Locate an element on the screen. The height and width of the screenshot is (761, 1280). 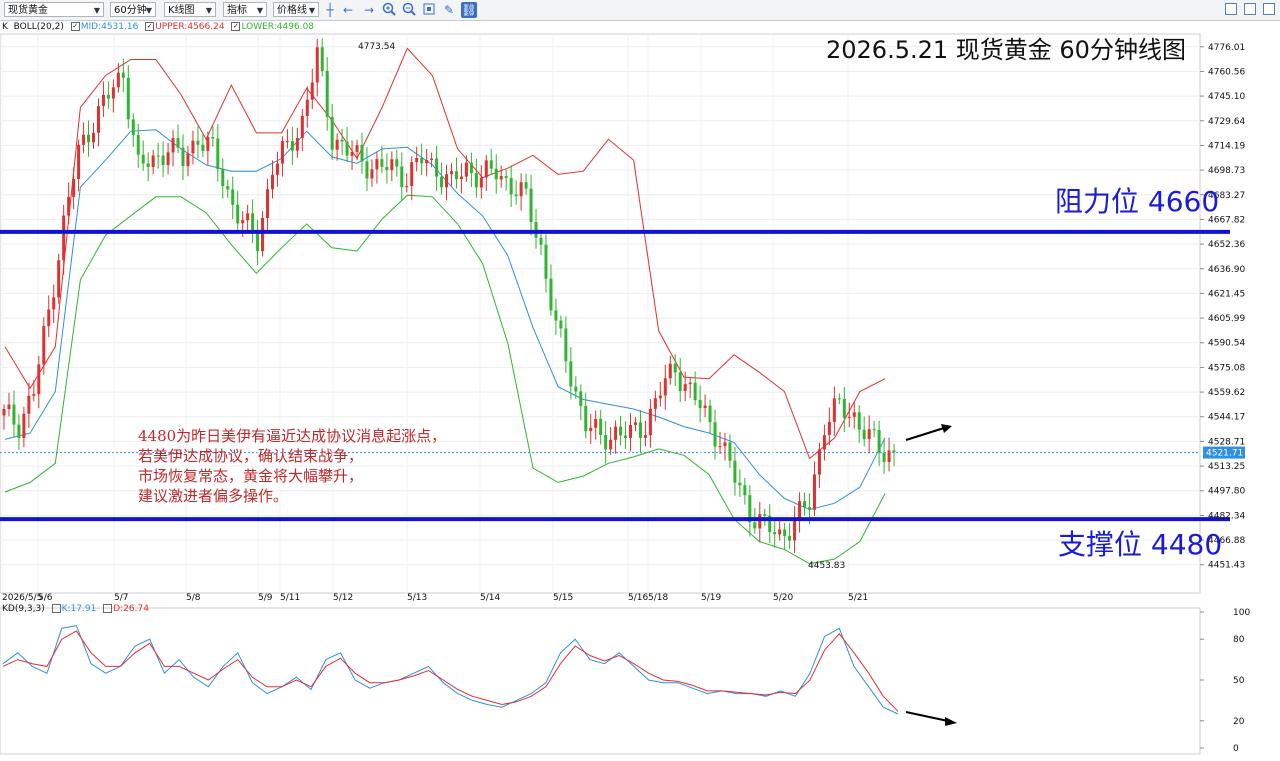
kd-tick-label: 100 is located at coordinates (1241, 613).